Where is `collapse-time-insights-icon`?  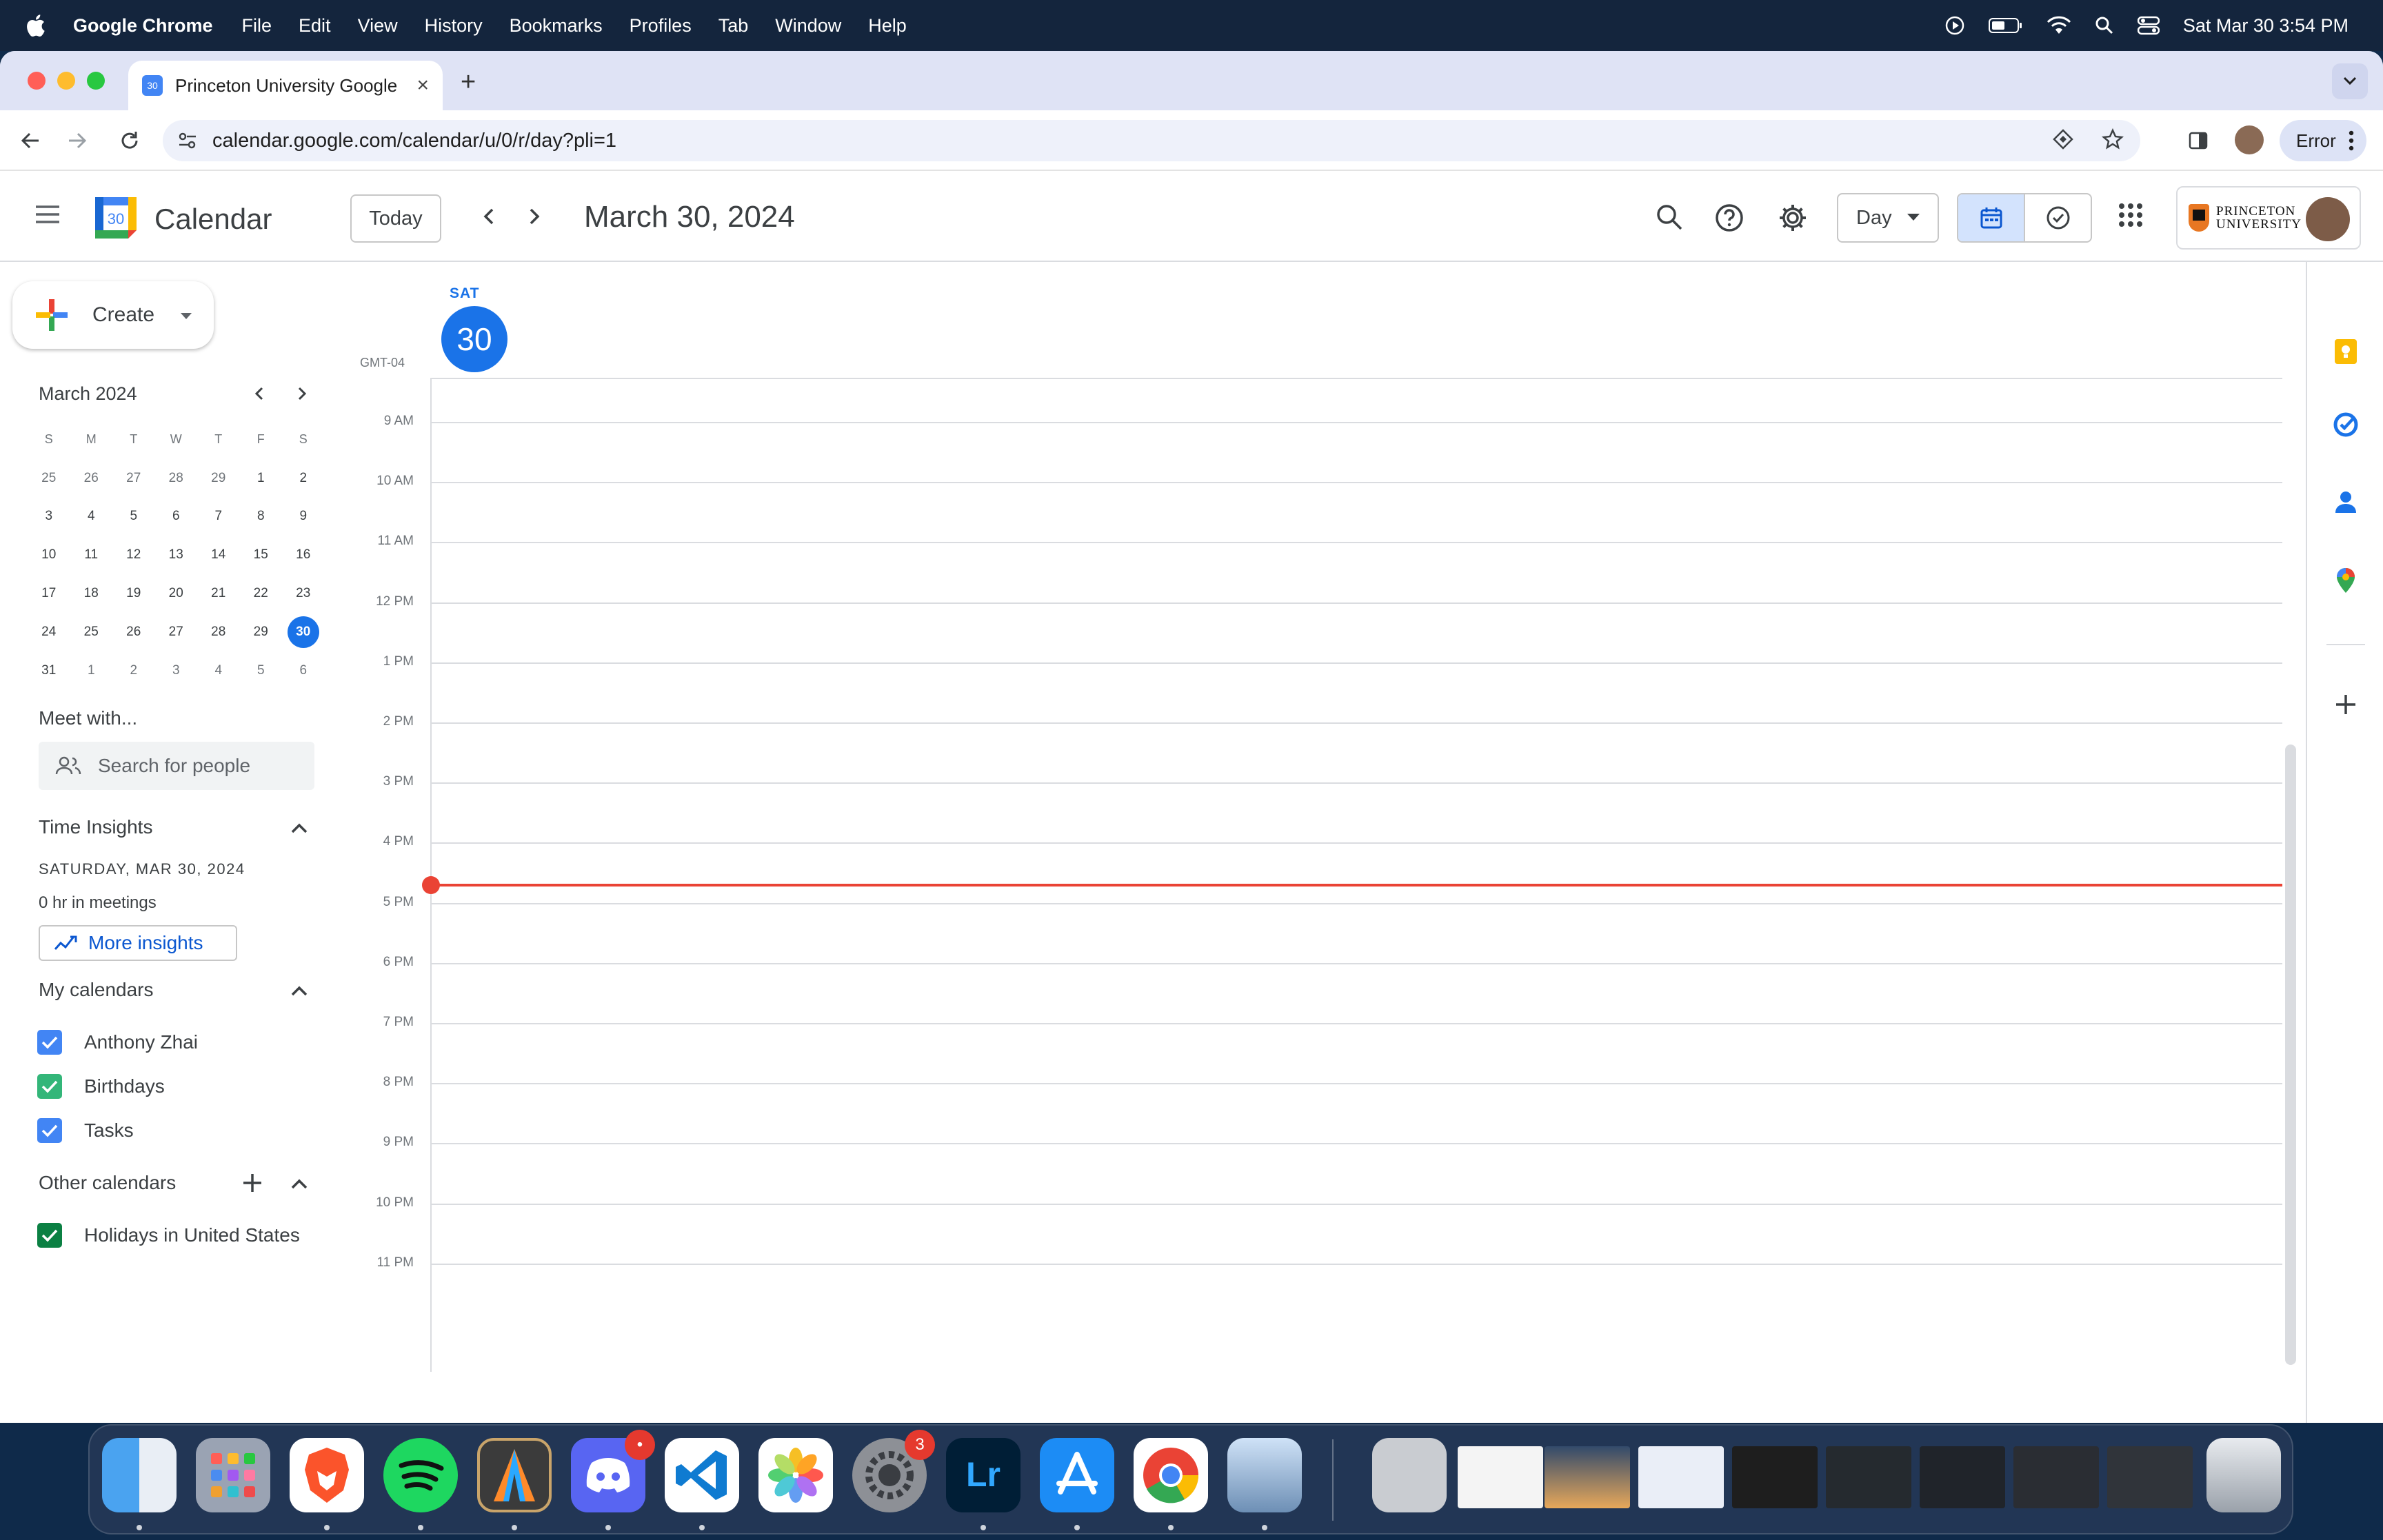
collapse-time-insights-icon is located at coordinates (299, 831).